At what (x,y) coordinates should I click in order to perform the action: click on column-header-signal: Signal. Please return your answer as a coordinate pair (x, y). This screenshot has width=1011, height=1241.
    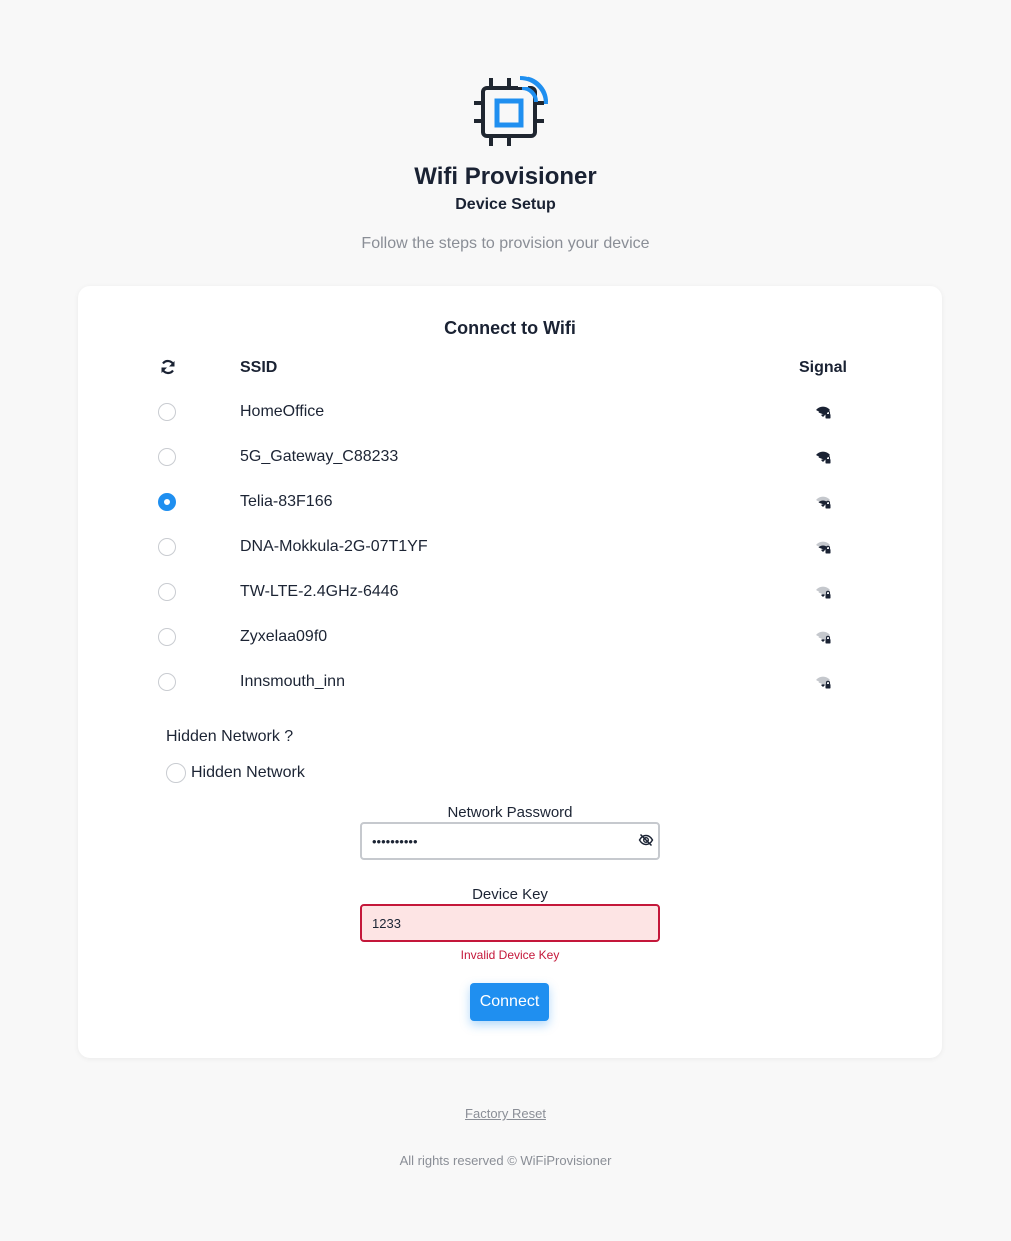
    Looking at the image, I should click on (822, 367).